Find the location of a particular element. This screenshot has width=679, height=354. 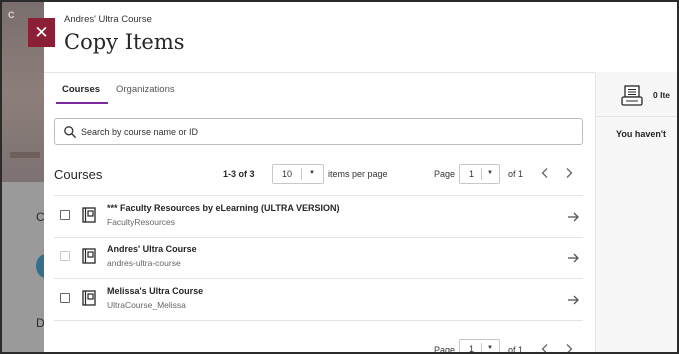

background-text: C is located at coordinates (11, 15).